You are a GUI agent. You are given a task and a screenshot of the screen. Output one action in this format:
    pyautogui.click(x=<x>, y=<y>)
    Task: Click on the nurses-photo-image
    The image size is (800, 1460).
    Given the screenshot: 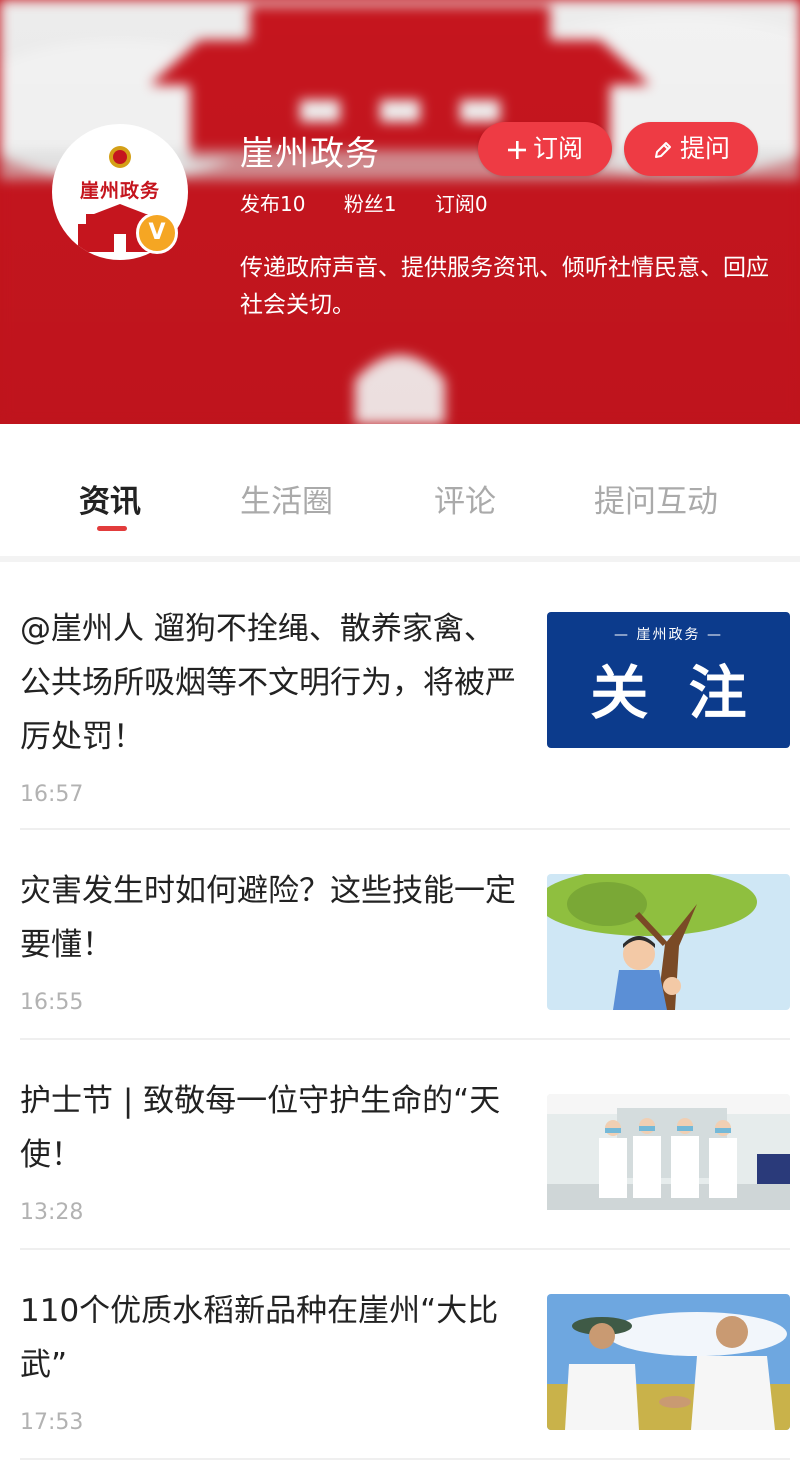 What is the action you would take?
    pyautogui.click(x=668, y=1152)
    